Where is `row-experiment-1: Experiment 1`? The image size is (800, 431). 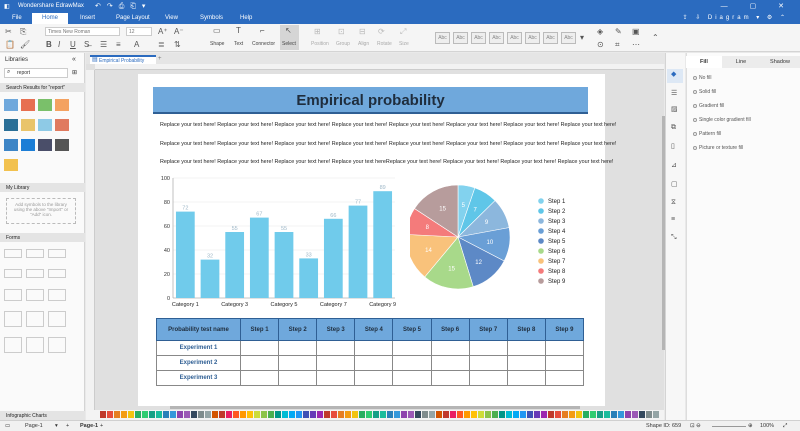 row-experiment-1: Experiment 1 is located at coordinates (198, 348).